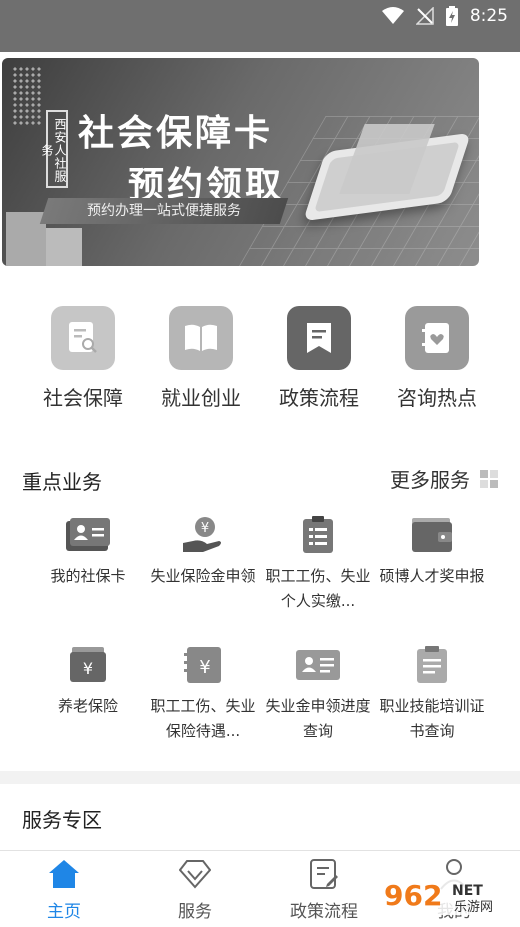  I want to click on service-zone-section: 服务专区, so click(260, 817).